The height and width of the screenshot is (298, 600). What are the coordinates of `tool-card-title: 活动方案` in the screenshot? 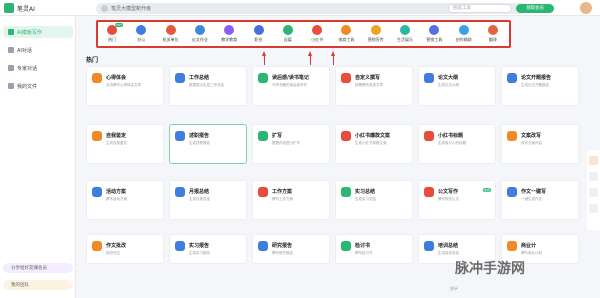 It's located at (116, 192).